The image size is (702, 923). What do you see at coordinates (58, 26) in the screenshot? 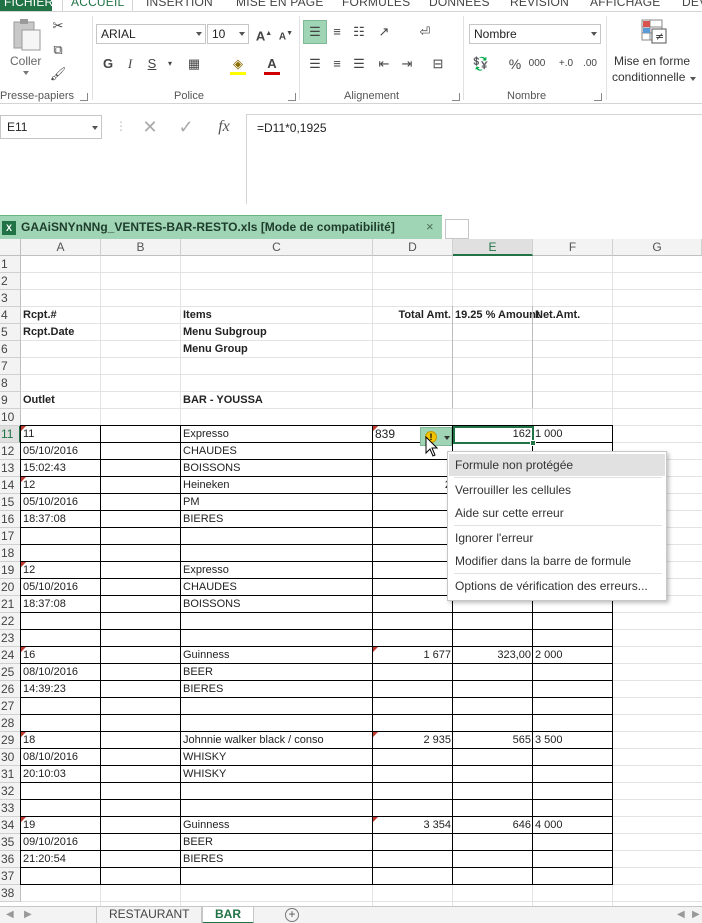
I see `cut-icon: ✂` at bounding box center [58, 26].